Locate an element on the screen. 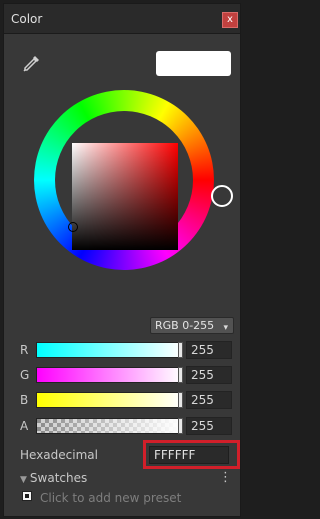  slider-knob-a is located at coordinates (180, 426).